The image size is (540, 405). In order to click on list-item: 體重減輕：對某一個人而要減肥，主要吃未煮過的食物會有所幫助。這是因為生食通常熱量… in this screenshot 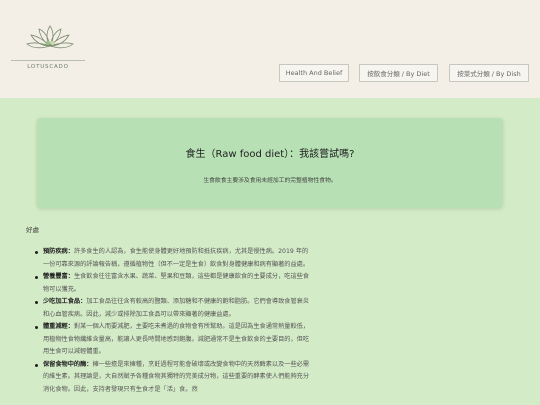, I will do `click(174, 340)`.